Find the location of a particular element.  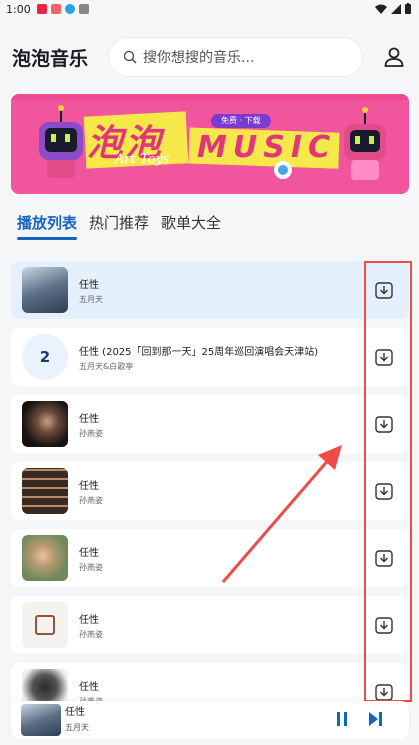

status-indicators is located at coordinates (393, 8).